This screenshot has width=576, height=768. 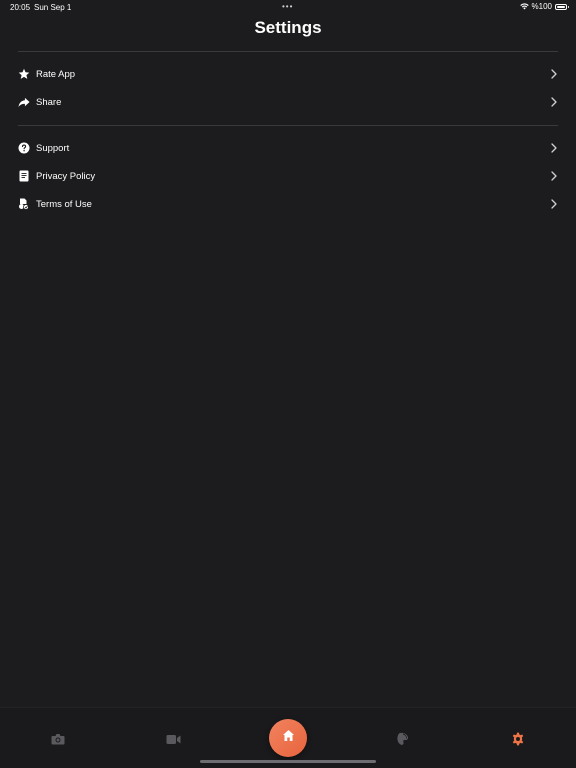 What do you see at coordinates (288, 125) in the screenshot?
I see `divider-middle` at bounding box center [288, 125].